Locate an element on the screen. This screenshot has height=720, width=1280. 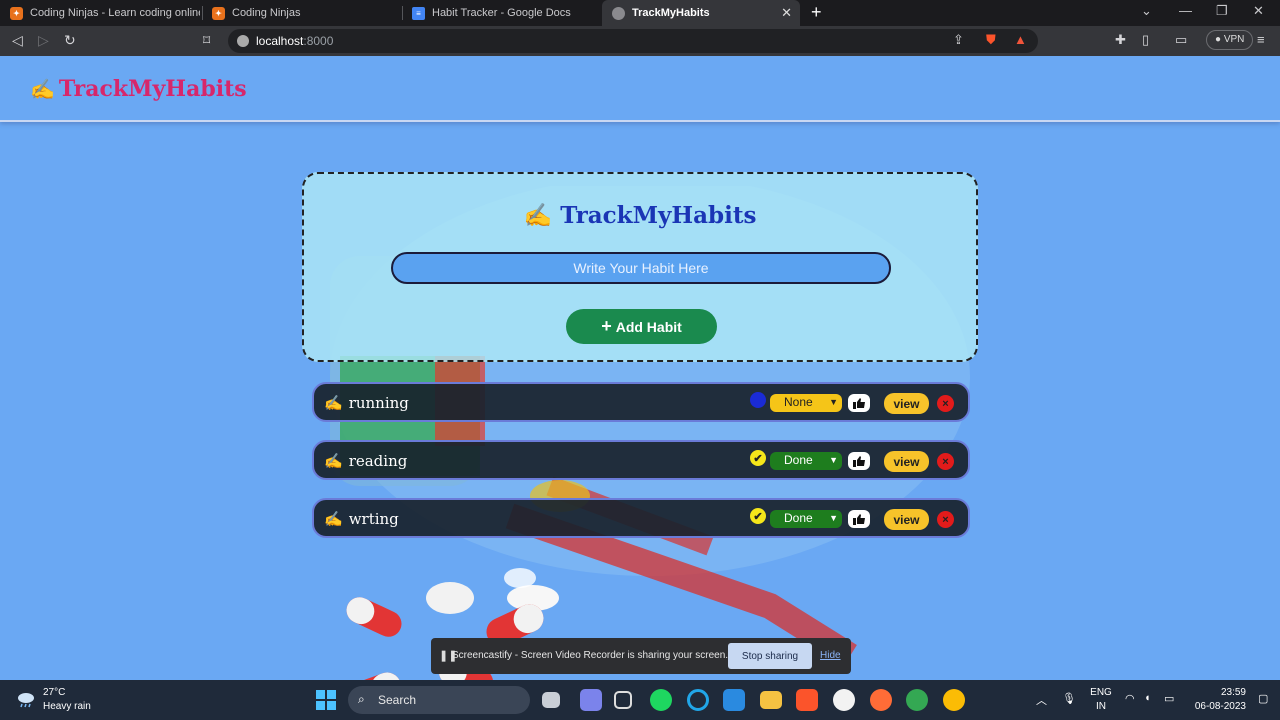
address-bar: localhost:8000 is located at coordinates (633, 41).